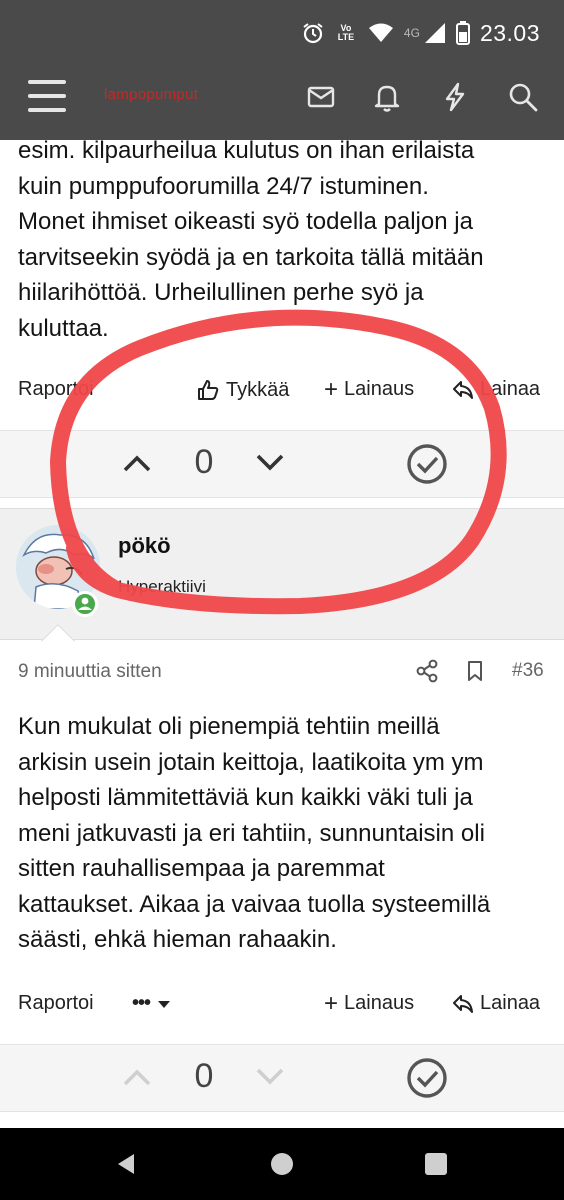  What do you see at coordinates (164, 1004) in the screenshot?
I see `caret-down-icon` at bounding box center [164, 1004].